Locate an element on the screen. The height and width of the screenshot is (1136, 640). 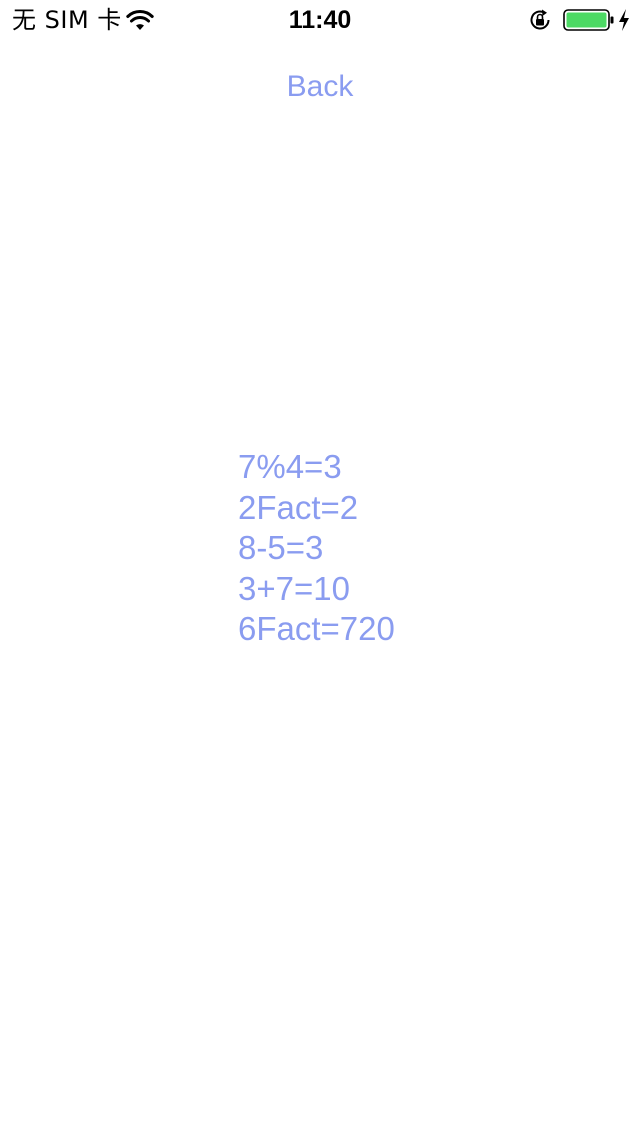
result-line: 8-5=3 is located at coordinates (281, 547).